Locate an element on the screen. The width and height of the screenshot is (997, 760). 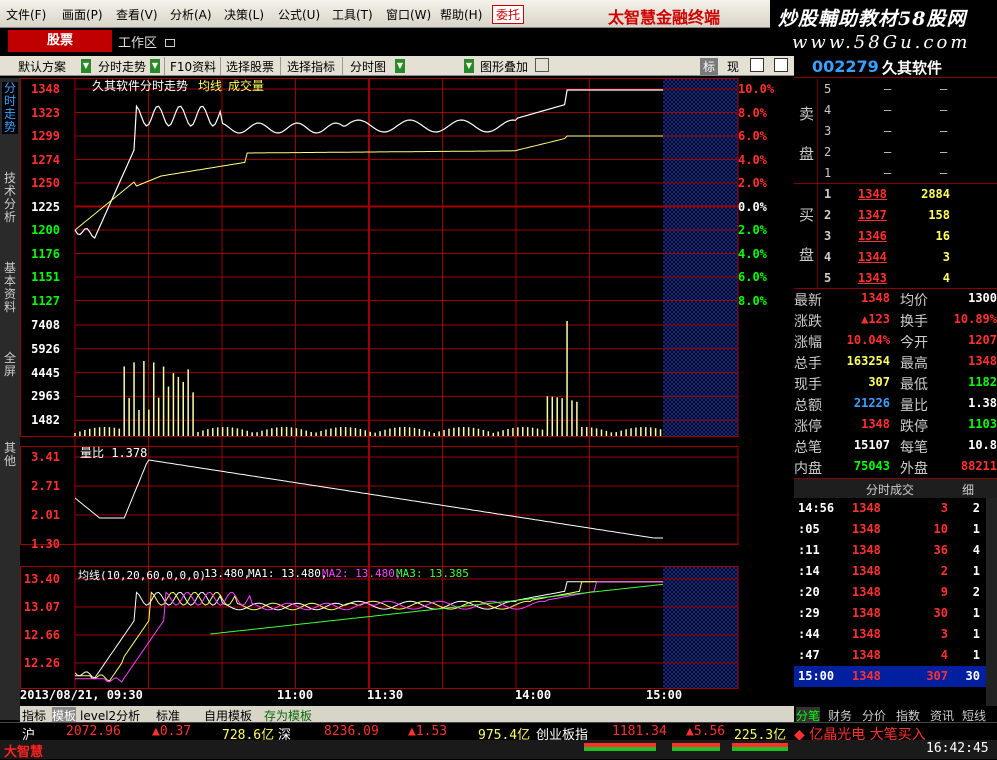
tab-stock: 股票 is located at coordinates (60, 41).